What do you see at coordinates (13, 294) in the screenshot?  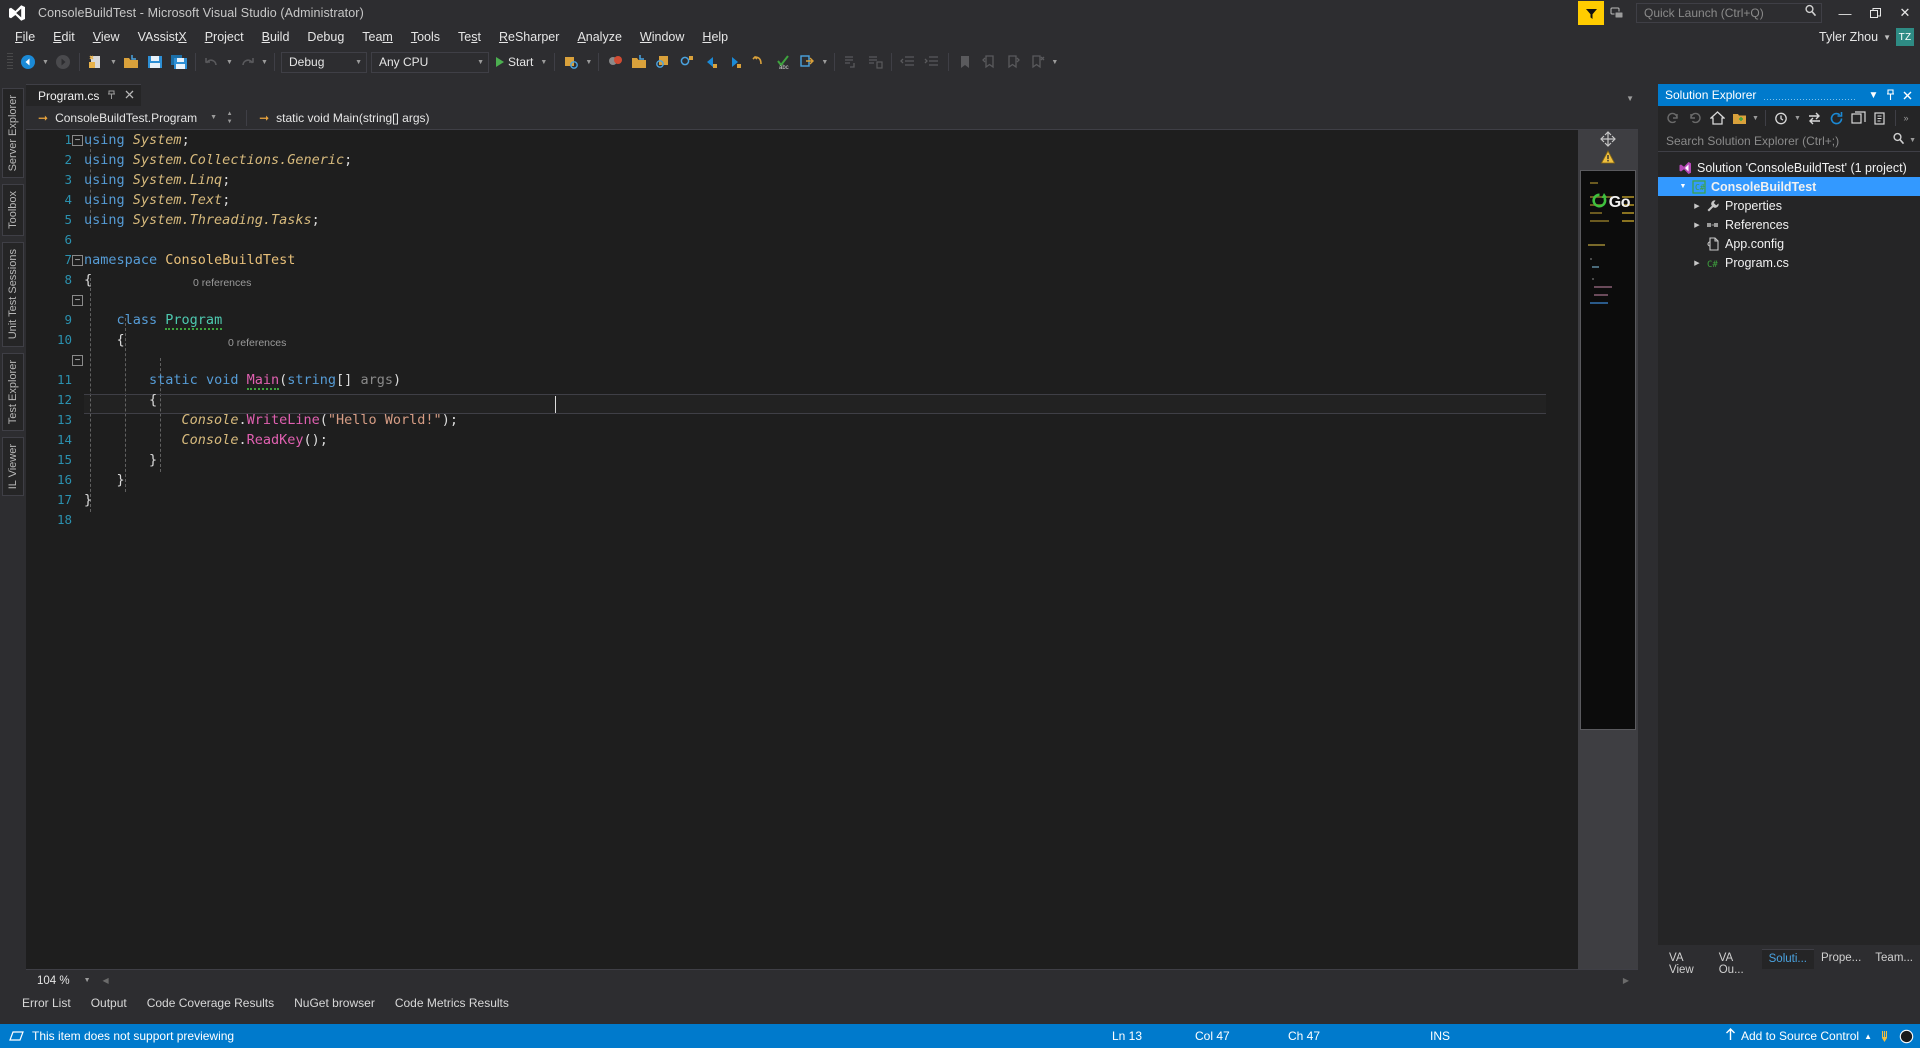 I see `left-tab-unit-test-sessions: Unit Test Sessions` at bounding box center [13, 294].